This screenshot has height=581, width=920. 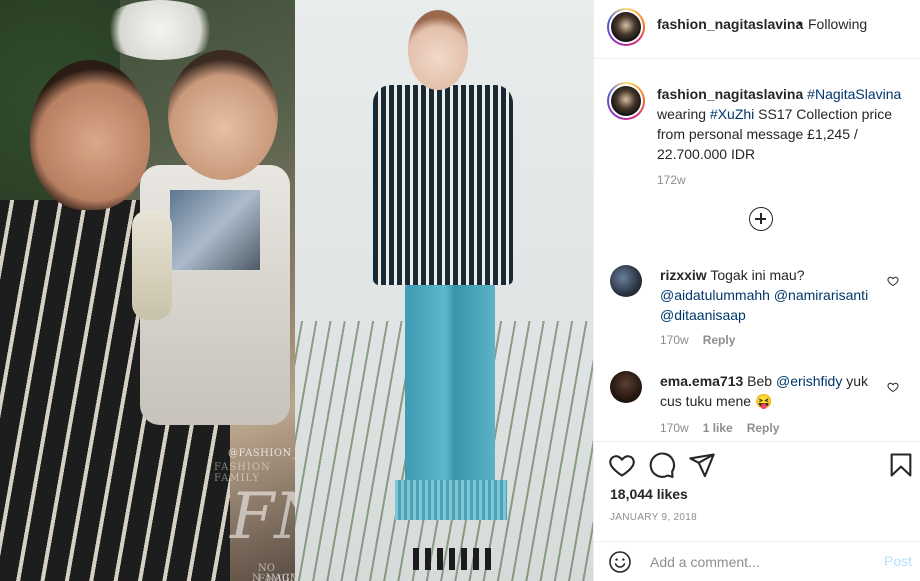 I want to click on child-shirt-print, so click(x=215, y=230).